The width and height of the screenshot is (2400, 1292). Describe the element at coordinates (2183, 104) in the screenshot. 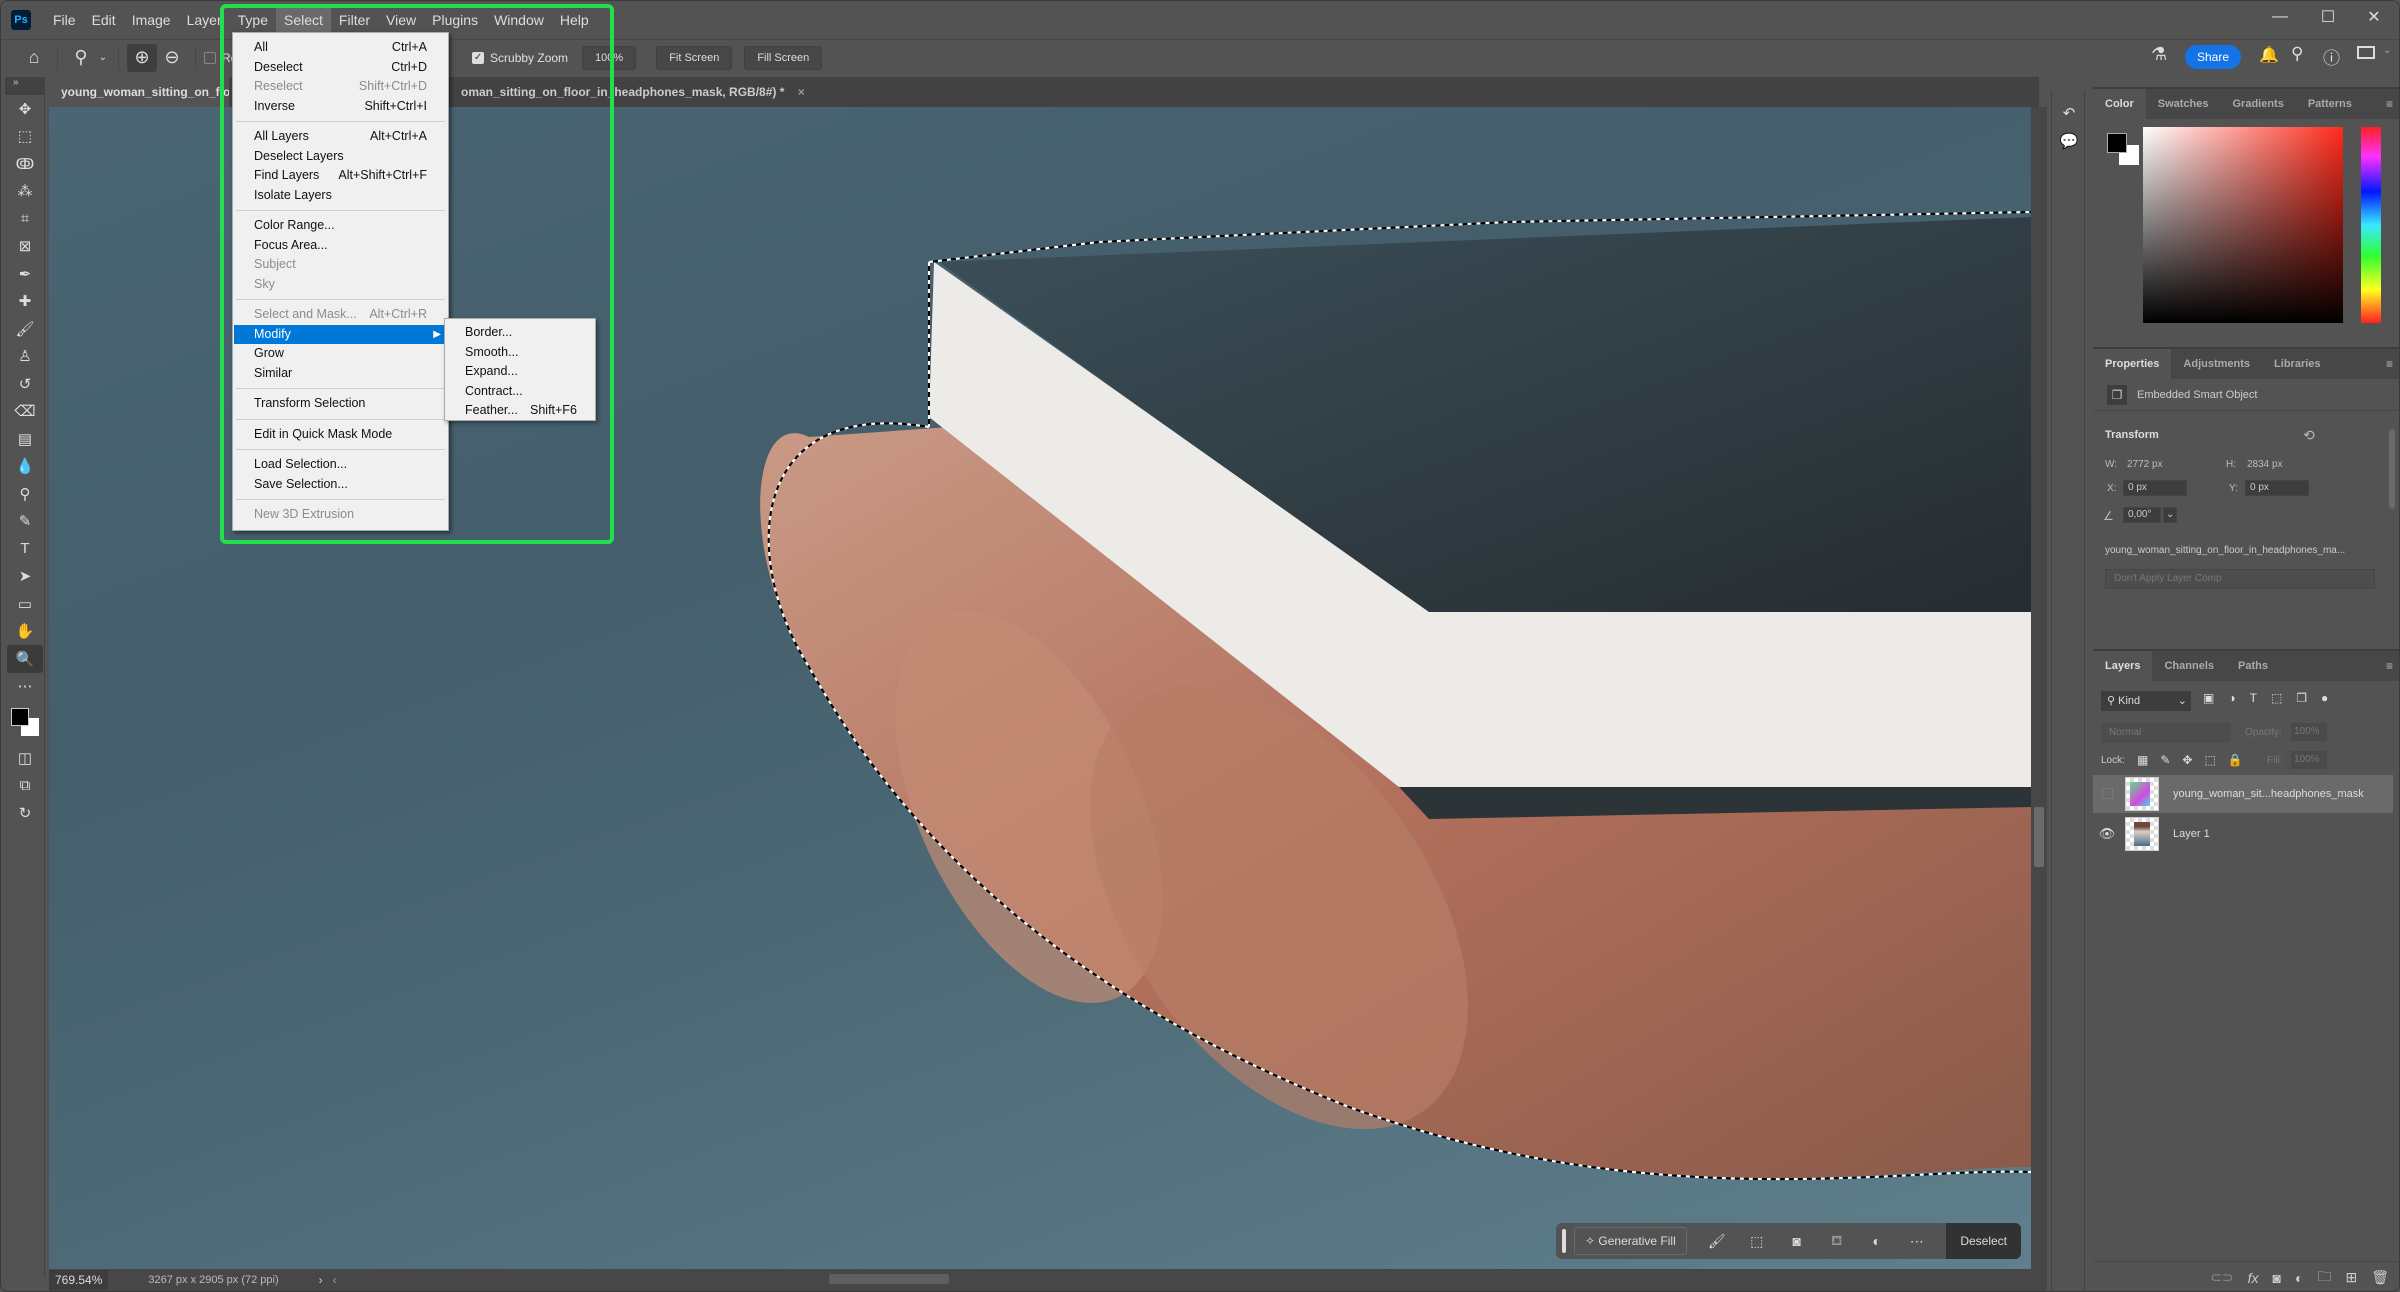

I see `tab-swatches: Swatches` at that location.